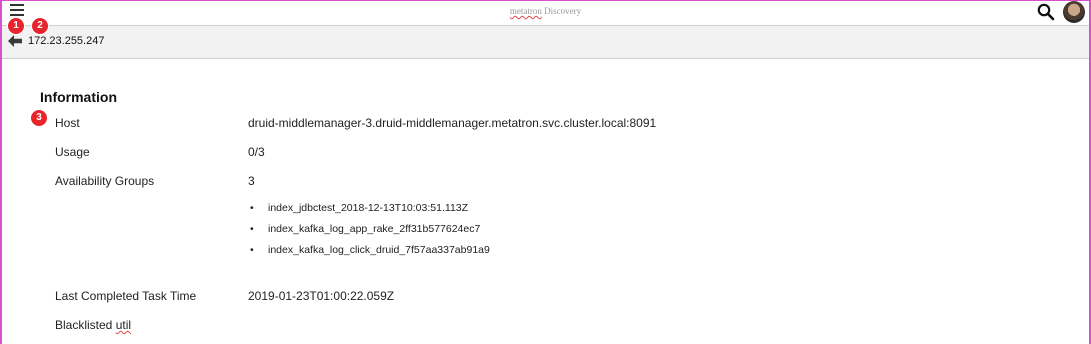 The width and height of the screenshot is (1091, 344). What do you see at coordinates (66, 41) in the screenshot?
I see `breadcrumb-host: 172.23.255.247` at bounding box center [66, 41].